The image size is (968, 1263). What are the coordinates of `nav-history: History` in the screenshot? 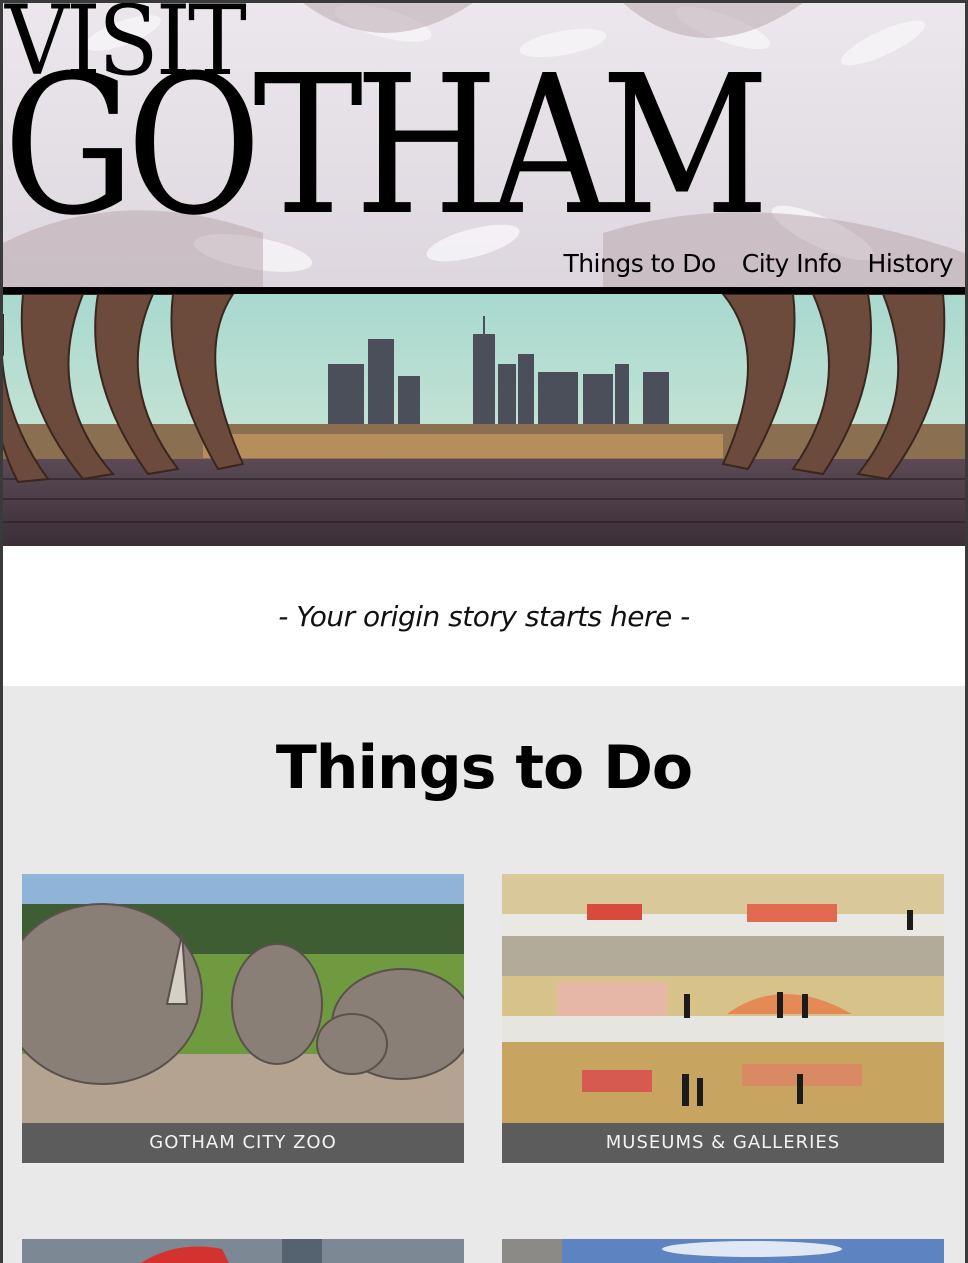 It's located at (911, 263).